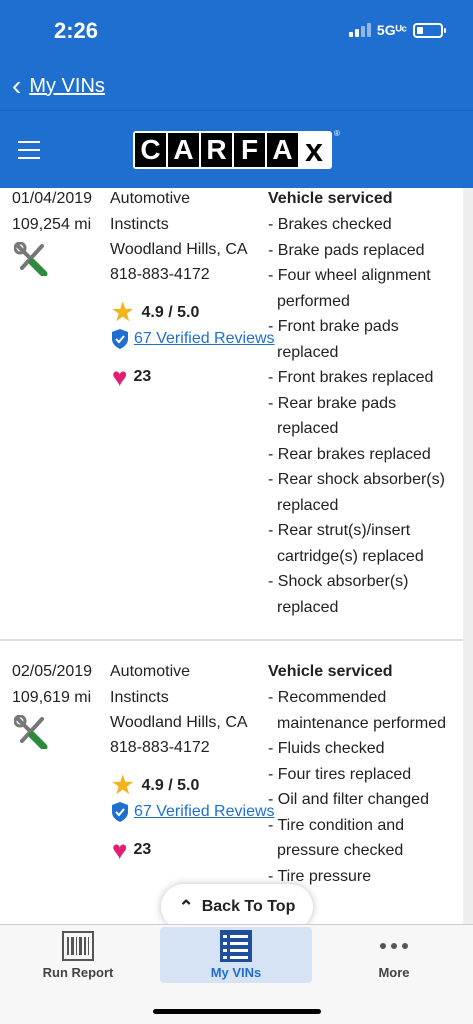 This screenshot has height=1024, width=473. Describe the element at coordinates (29, 153) in the screenshot. I see `hamburger-menu-icon` at that location.